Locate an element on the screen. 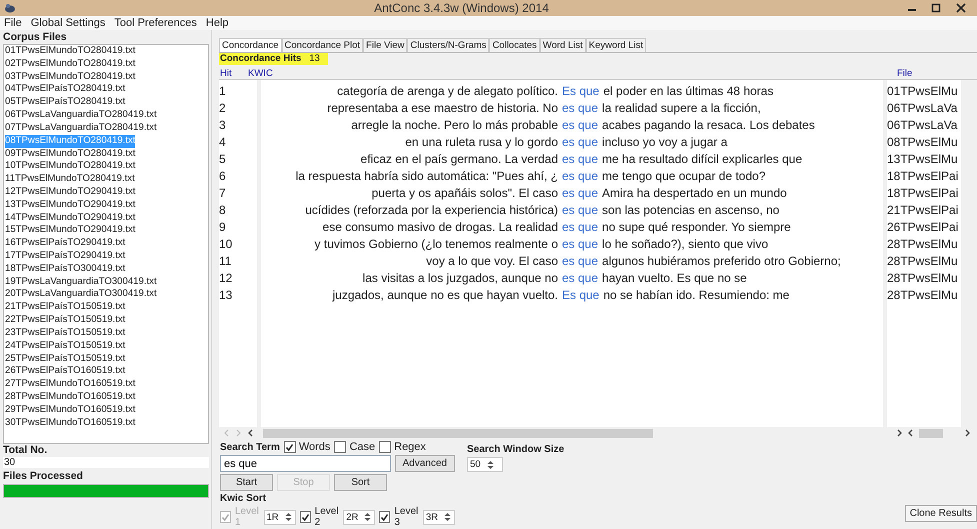  corpus-file-item: 21TPwsElPaísTO150519.txt is located at coordinates (65, 307).